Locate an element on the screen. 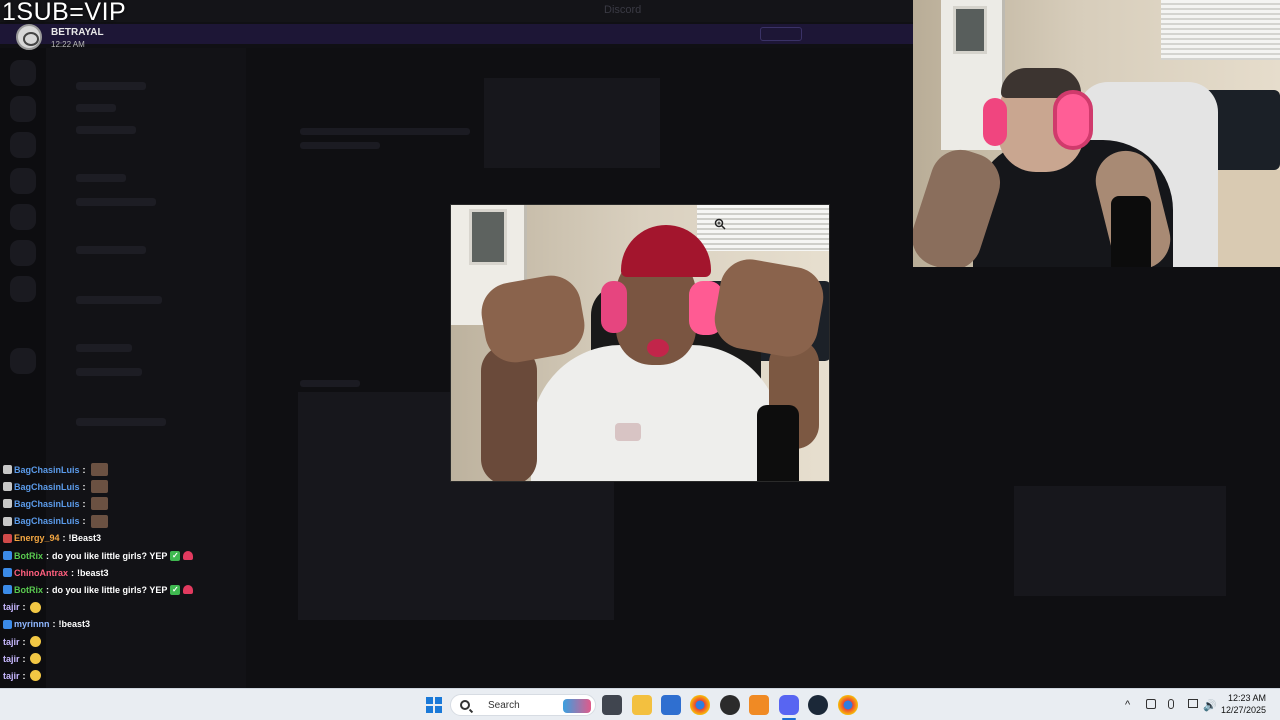 This screenshot has height=720, width=1280. obs-icon is located at coordinates (730, 705).